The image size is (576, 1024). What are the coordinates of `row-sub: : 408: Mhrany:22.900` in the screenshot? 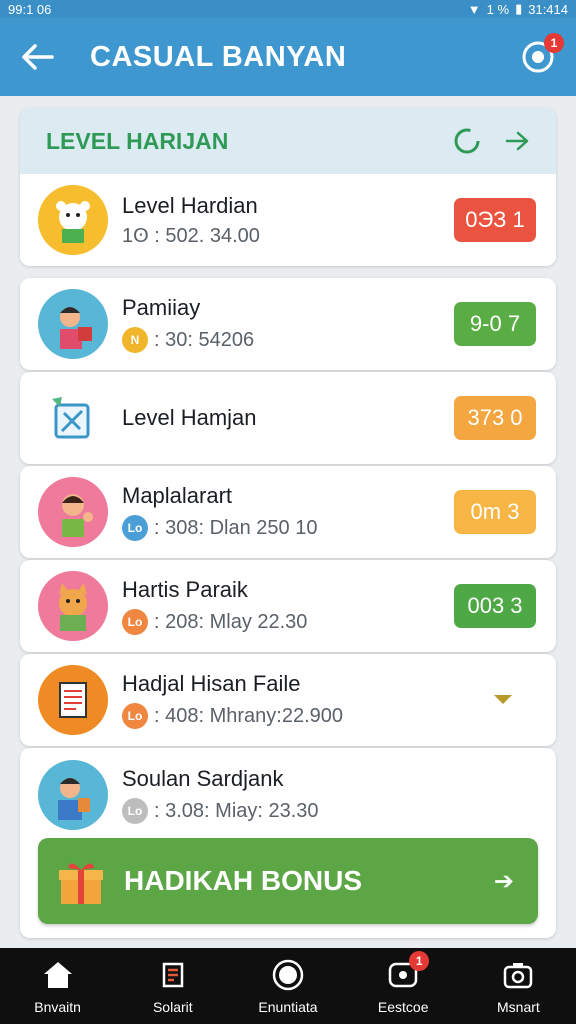 It's located at (249, 715).